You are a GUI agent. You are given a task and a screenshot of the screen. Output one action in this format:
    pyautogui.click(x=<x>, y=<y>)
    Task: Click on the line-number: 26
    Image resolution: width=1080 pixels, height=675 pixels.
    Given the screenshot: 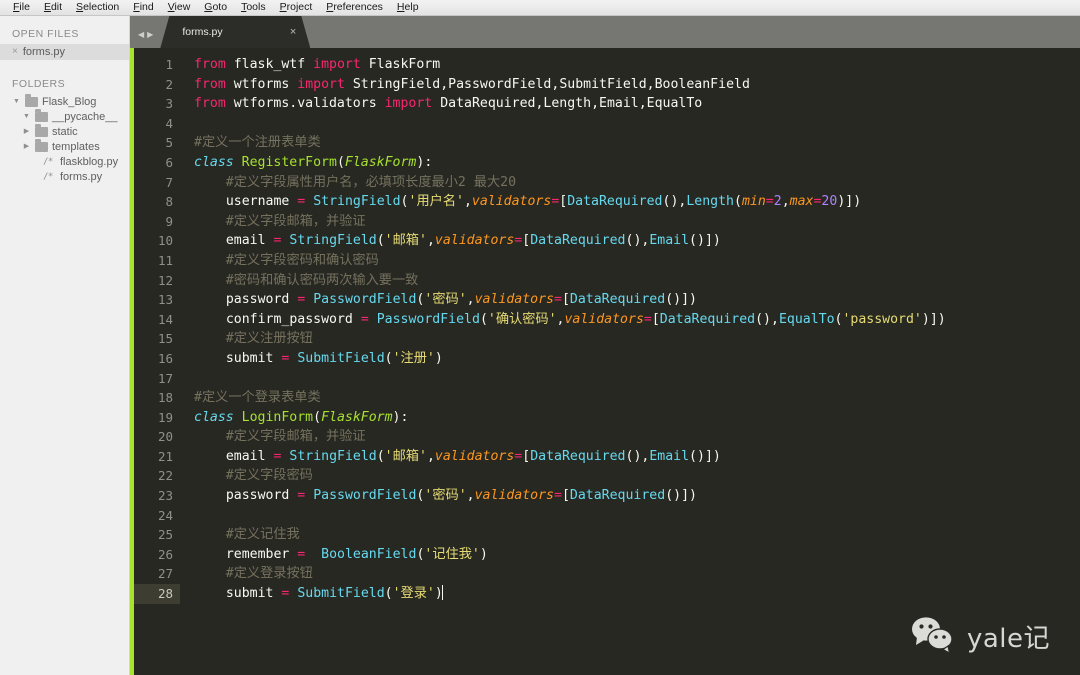 What is the action you would take?
    pyautogui.click(x=165, y=554)
    